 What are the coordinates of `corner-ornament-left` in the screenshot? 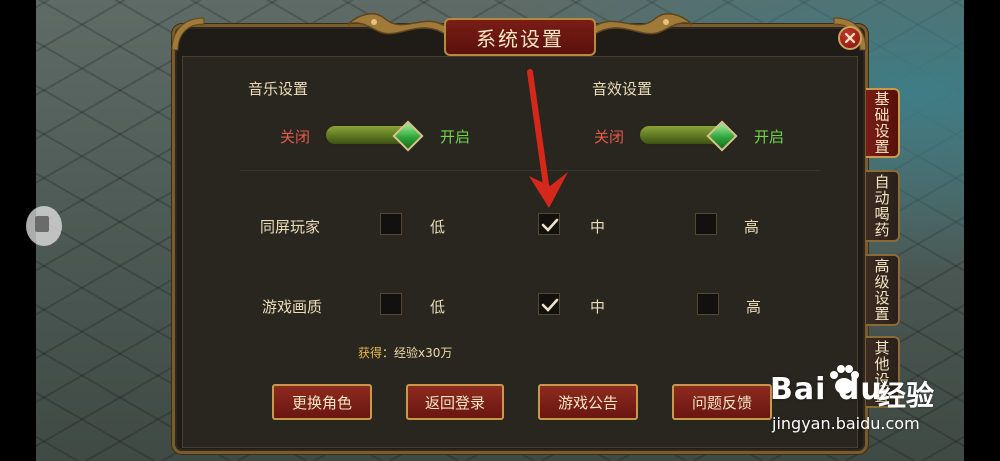 It's located at (188, 34).